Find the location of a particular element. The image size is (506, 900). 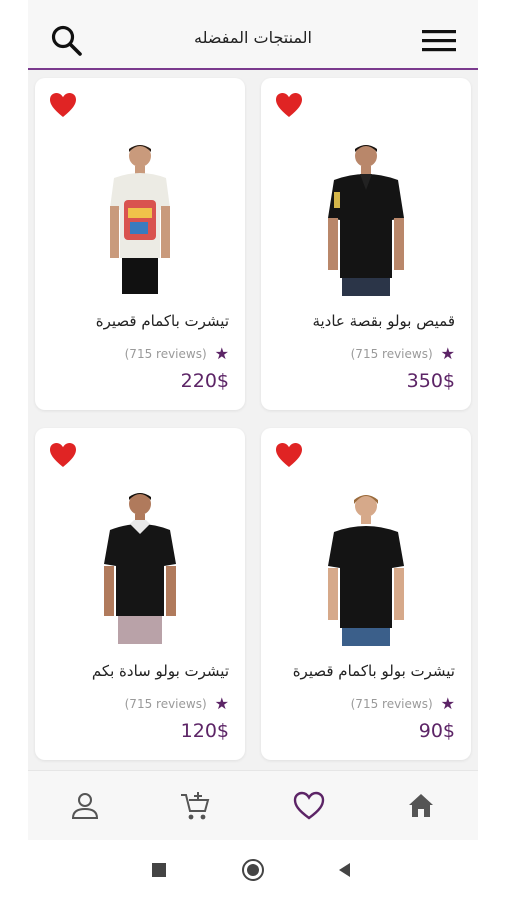

profile-icon is located at coordinates (85, 806).